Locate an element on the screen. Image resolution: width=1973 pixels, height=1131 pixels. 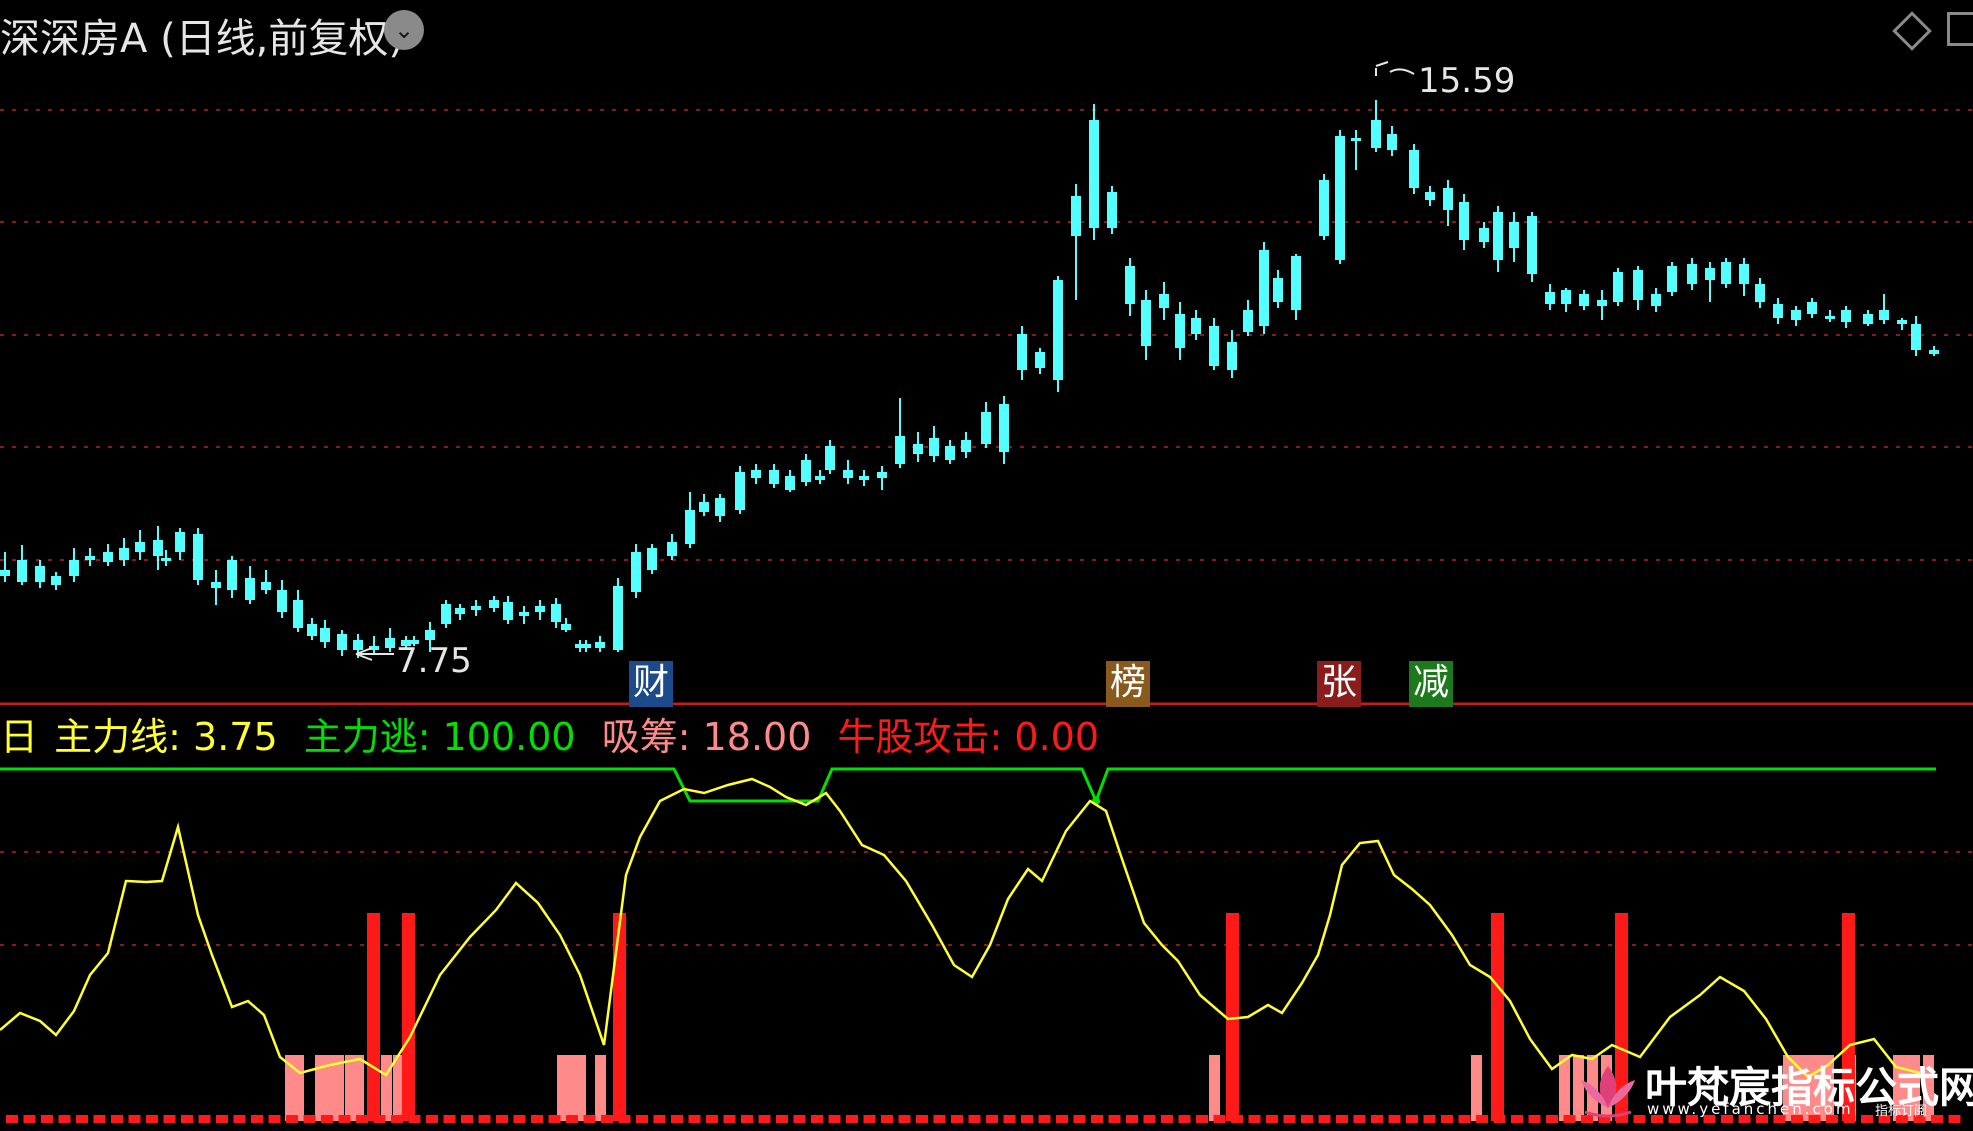
chevron-down-icon: ⌄ is located at coordinates (404, 30).